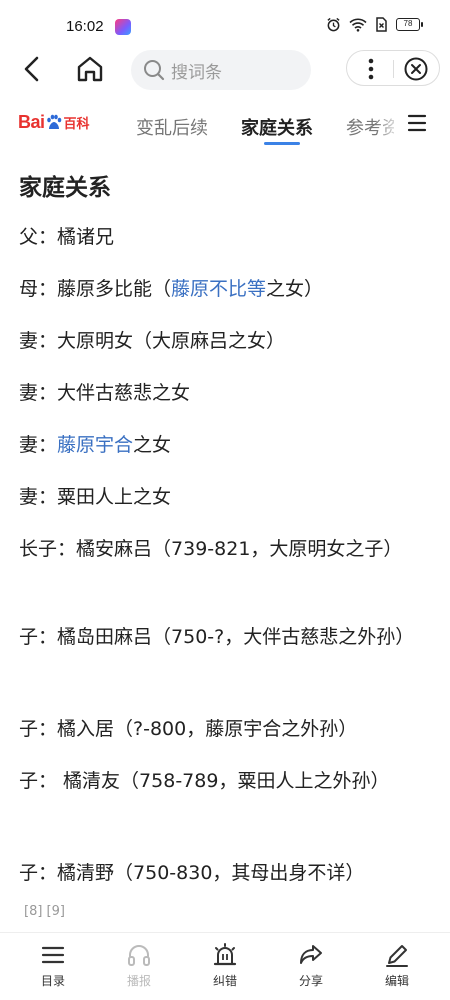 The image size is (450, 1000). I want to click on bottom-toolbar: 目录 播报 纠错 分享 编辑, so click(225, 966).